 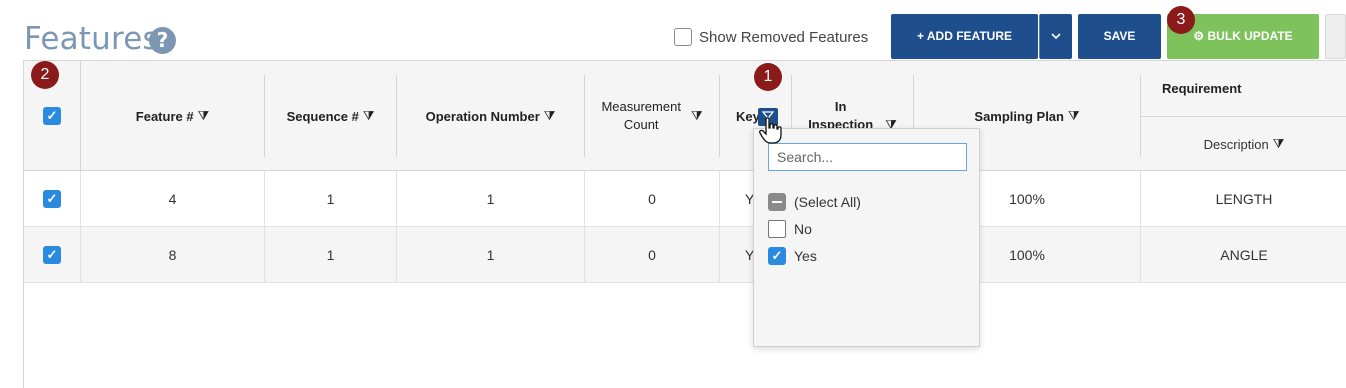 What do you see at coordinates (777, 229) in the screenshot?
I see `filter-no-checkbox` at bounding box center [777, 229].